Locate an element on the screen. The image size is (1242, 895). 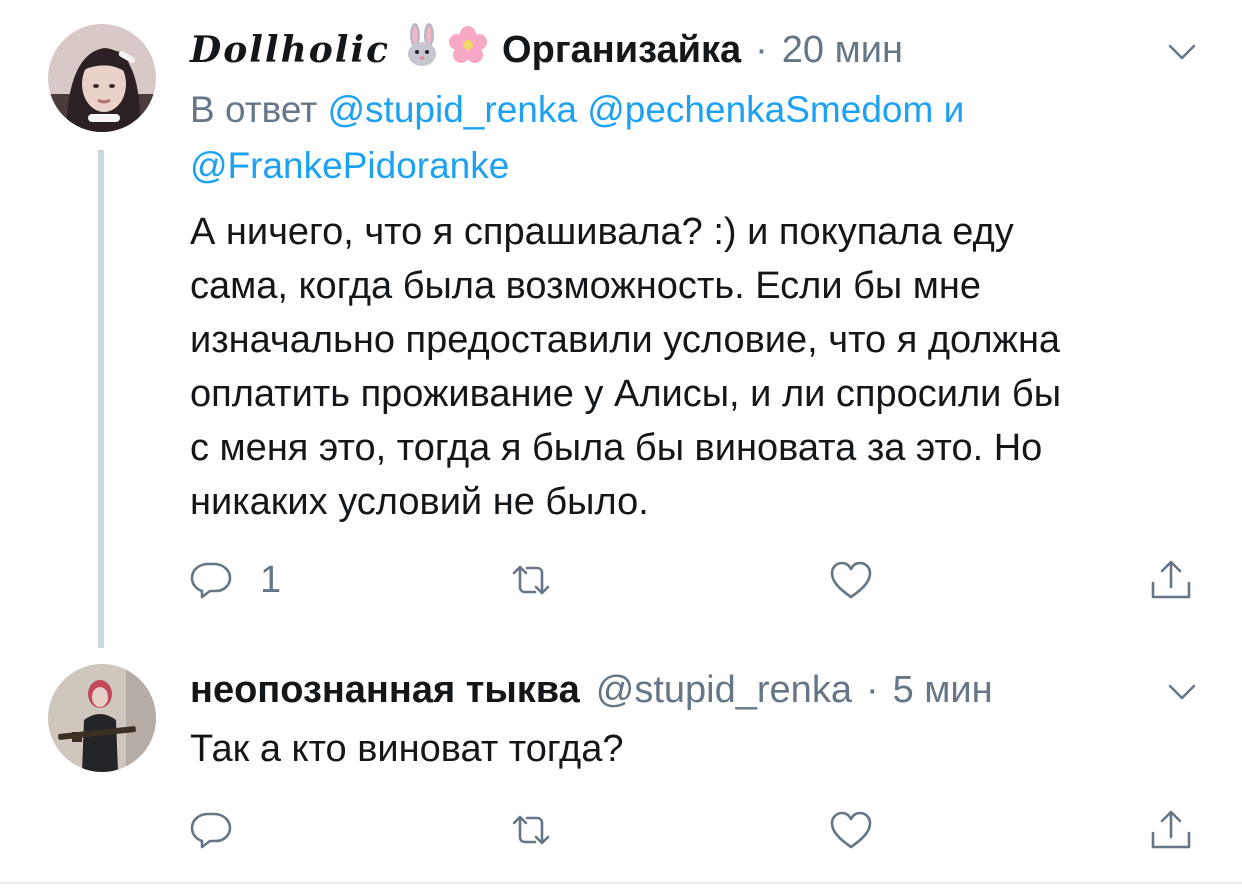
mention-link: @pechenkaSmedom is located at coordinates (760, 109).